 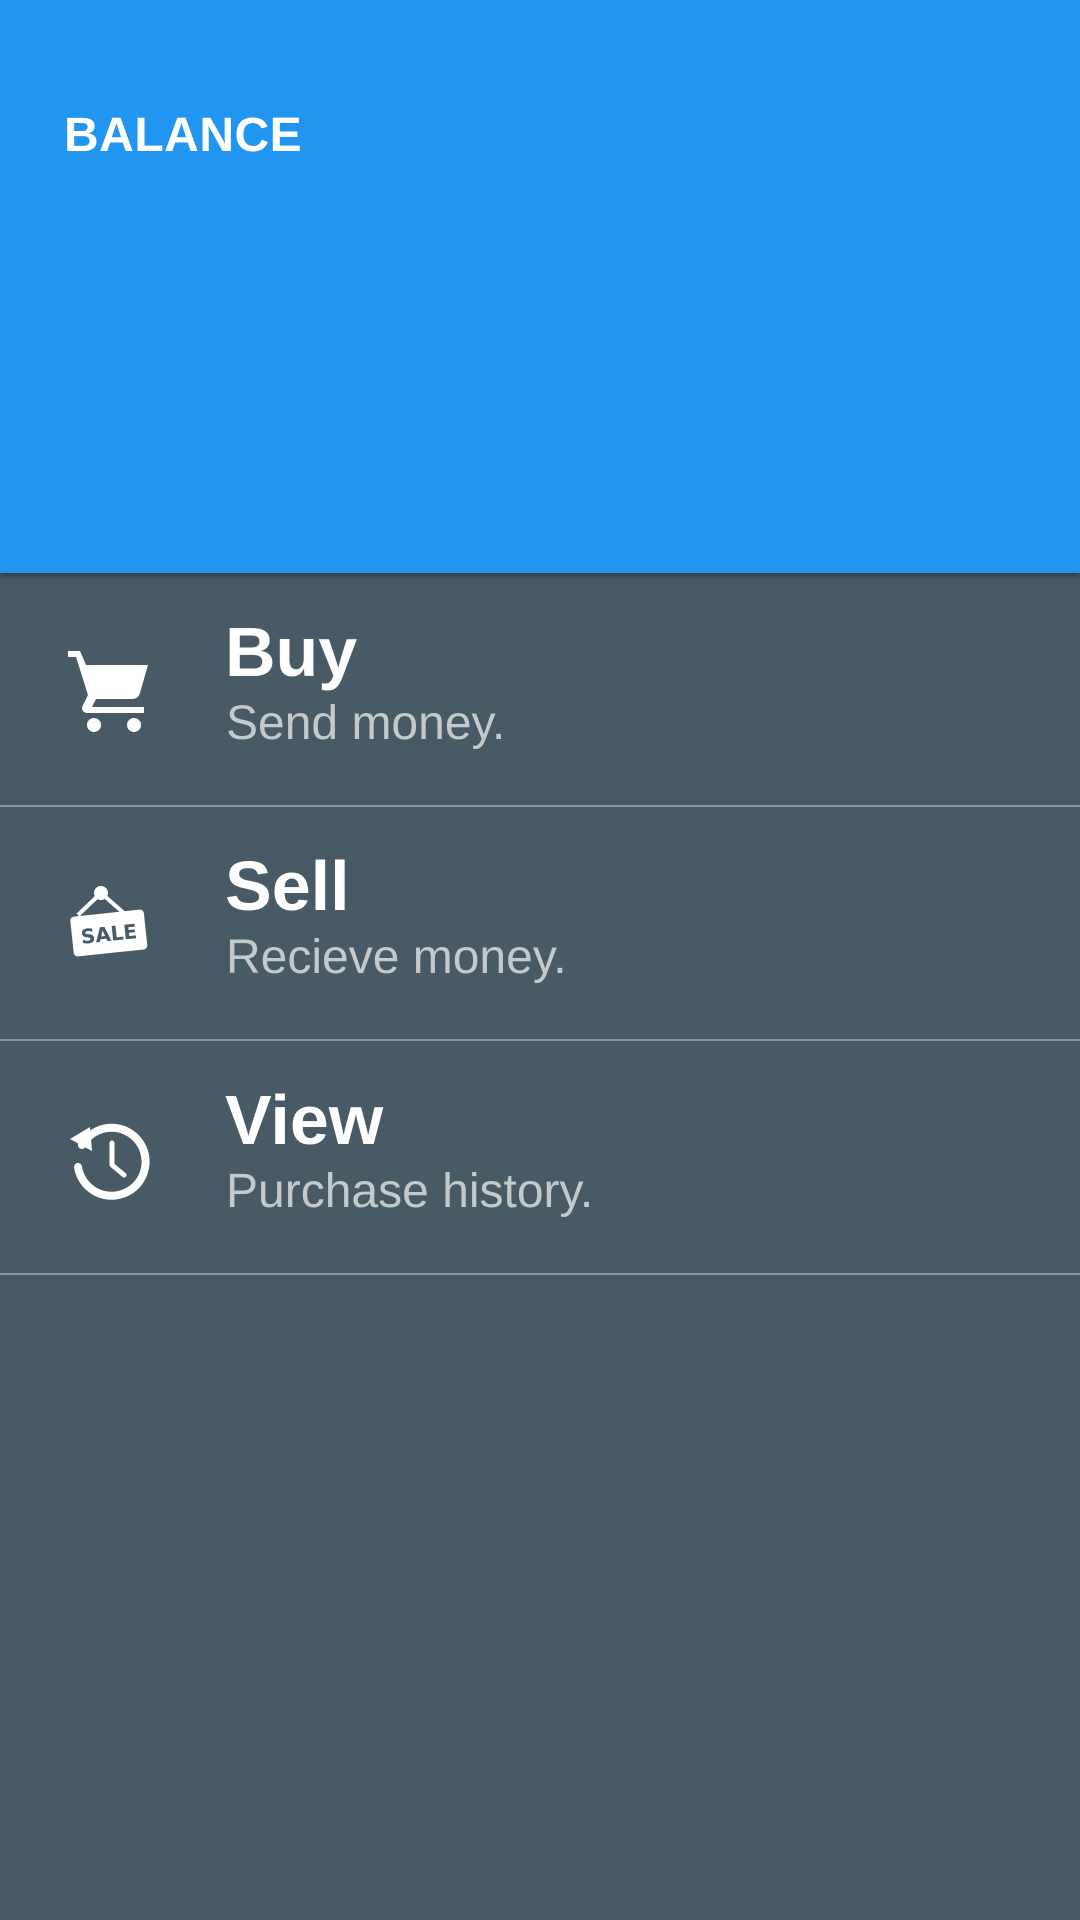 What do you see at coordinates (291, 652) in the screenshot?
I see `menu-item-title: Buy` at bounding box center [291, 652].